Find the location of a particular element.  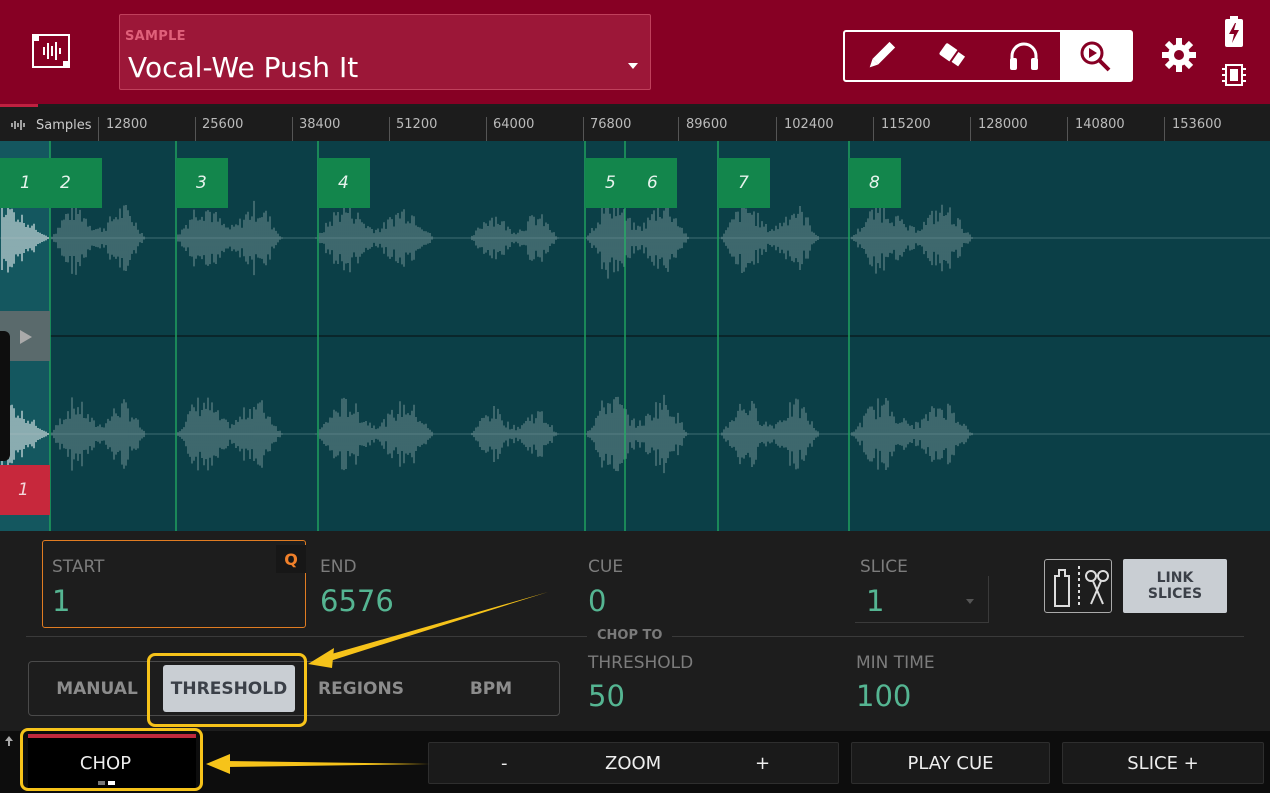

ruler-tick: 140800 is located at coordinates (1100, 124).